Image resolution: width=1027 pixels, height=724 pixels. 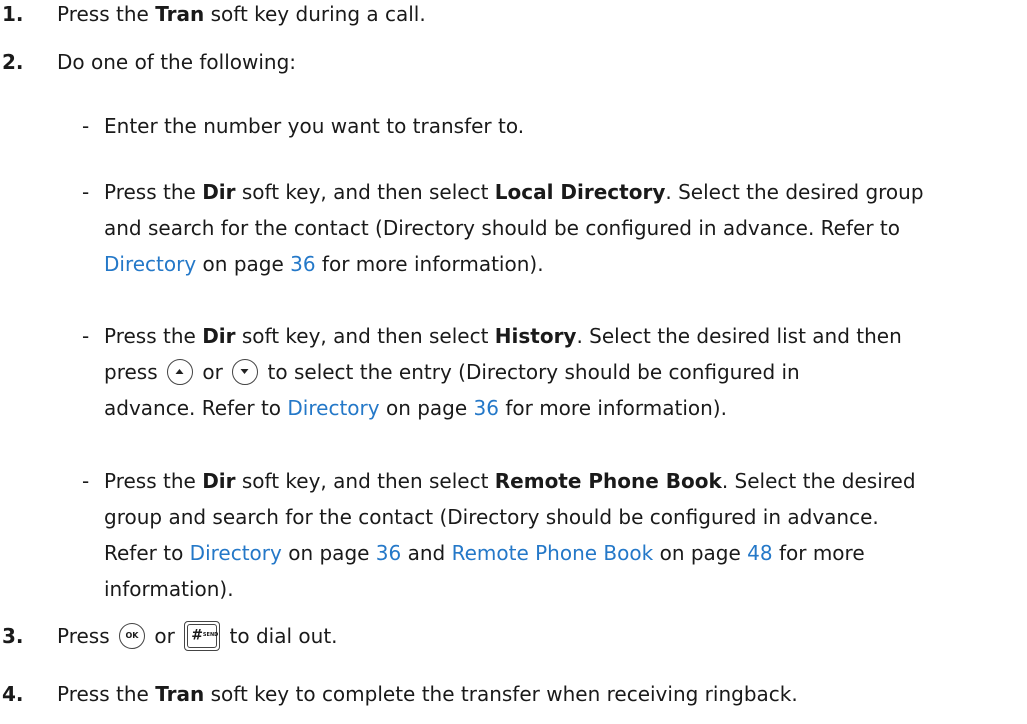 What do you see at coordinates (13, 62) in the screenshot?
I see `step-number: 2.` at bounding box center [13, 62].